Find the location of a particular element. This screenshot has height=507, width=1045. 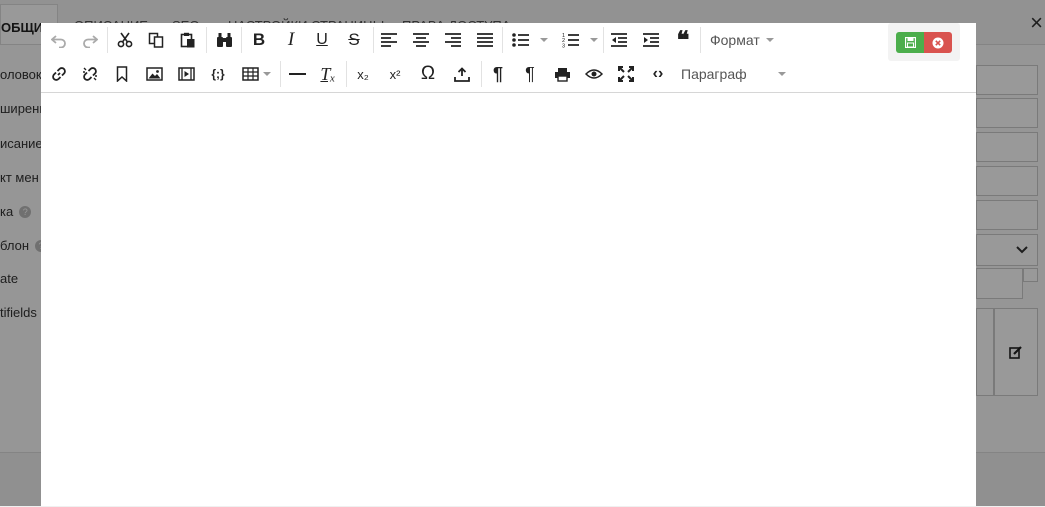

eye-icon is located at coordinates (594, 74).